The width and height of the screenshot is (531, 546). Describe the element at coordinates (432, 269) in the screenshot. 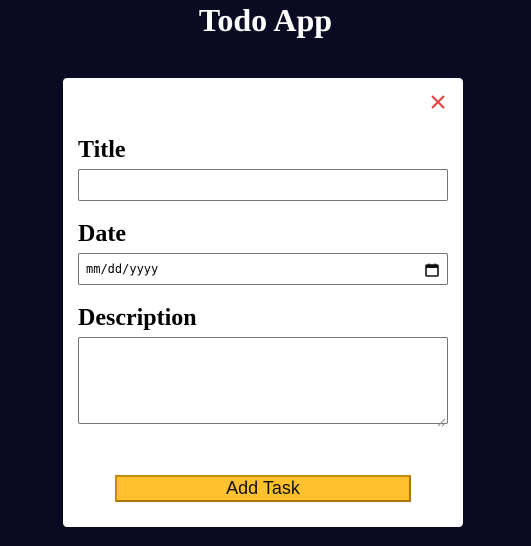

I see `calendar-icon` at that location.